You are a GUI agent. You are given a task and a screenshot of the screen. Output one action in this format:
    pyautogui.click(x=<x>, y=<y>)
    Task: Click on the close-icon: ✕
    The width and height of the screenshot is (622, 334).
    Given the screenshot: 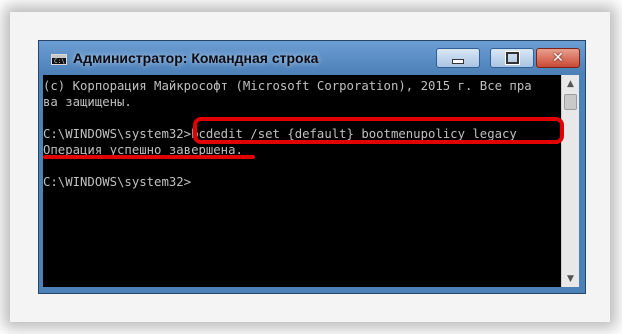 What is the action you would take?
    pyautogui.click(x=558, y=58)
    